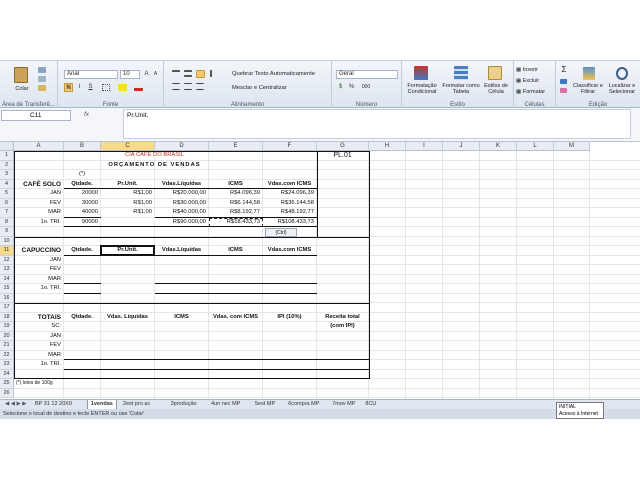 The width and height of the screenshot is (640, 480). What do you see at coordinates (128, 146) in the screenshot?
I see `column-header-c: C` at bounding box center [128, 146].